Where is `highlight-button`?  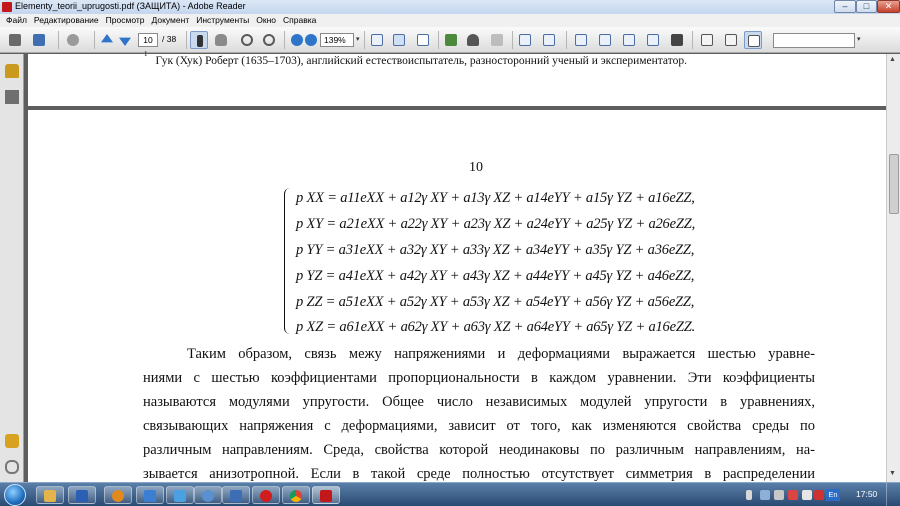
highlight-button is located at coordinates (497, 40).